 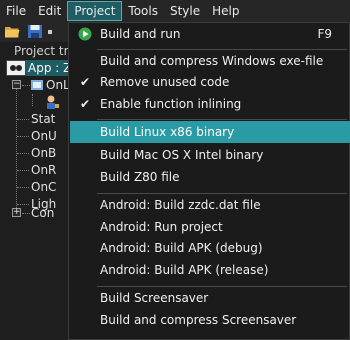 What do you see at coordinates (182, 155) in the screenshot?
I see `build-mac-label: Build Mac OS X Intel binary` at bounding box center [182, 155].